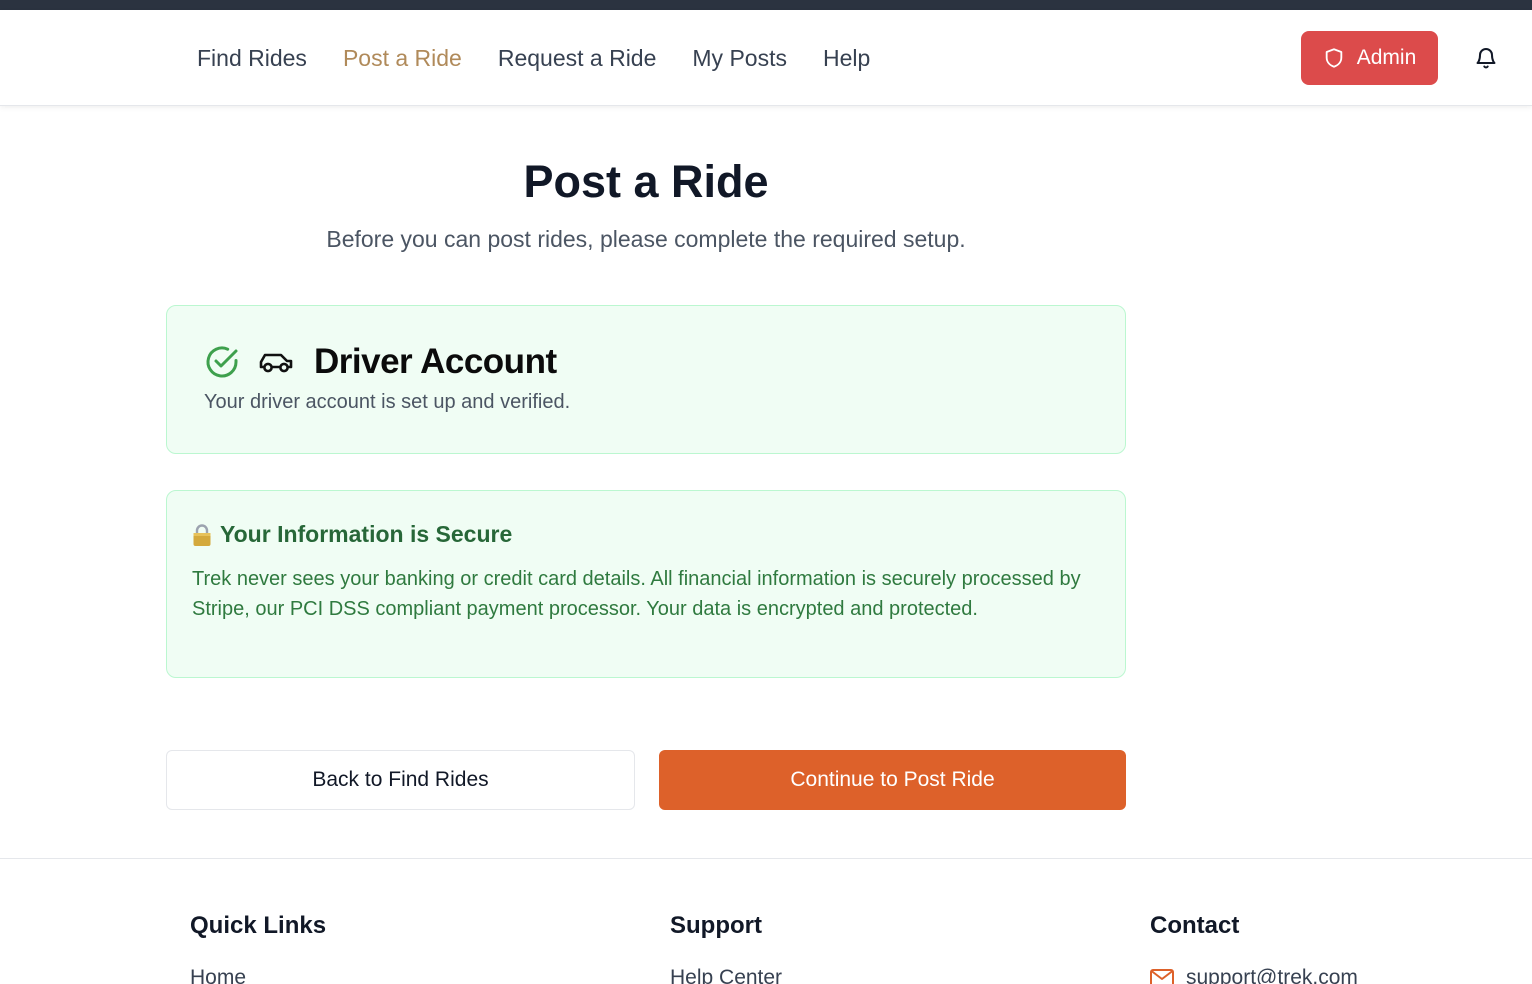 This screenshot has height=984, width=1532. What do you see at coordinates (366, 534) in the screenshot?
I see `security-notice-title: Your Information is Secure` at bounding box center [366, 534].